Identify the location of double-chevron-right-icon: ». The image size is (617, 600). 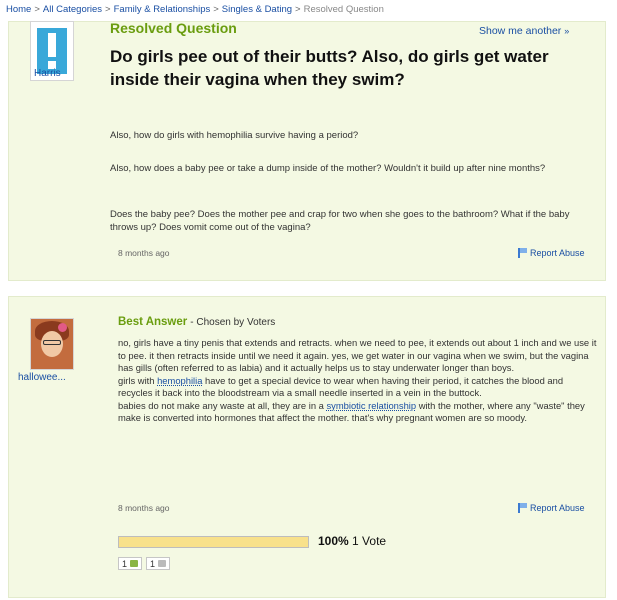
(567, 31).